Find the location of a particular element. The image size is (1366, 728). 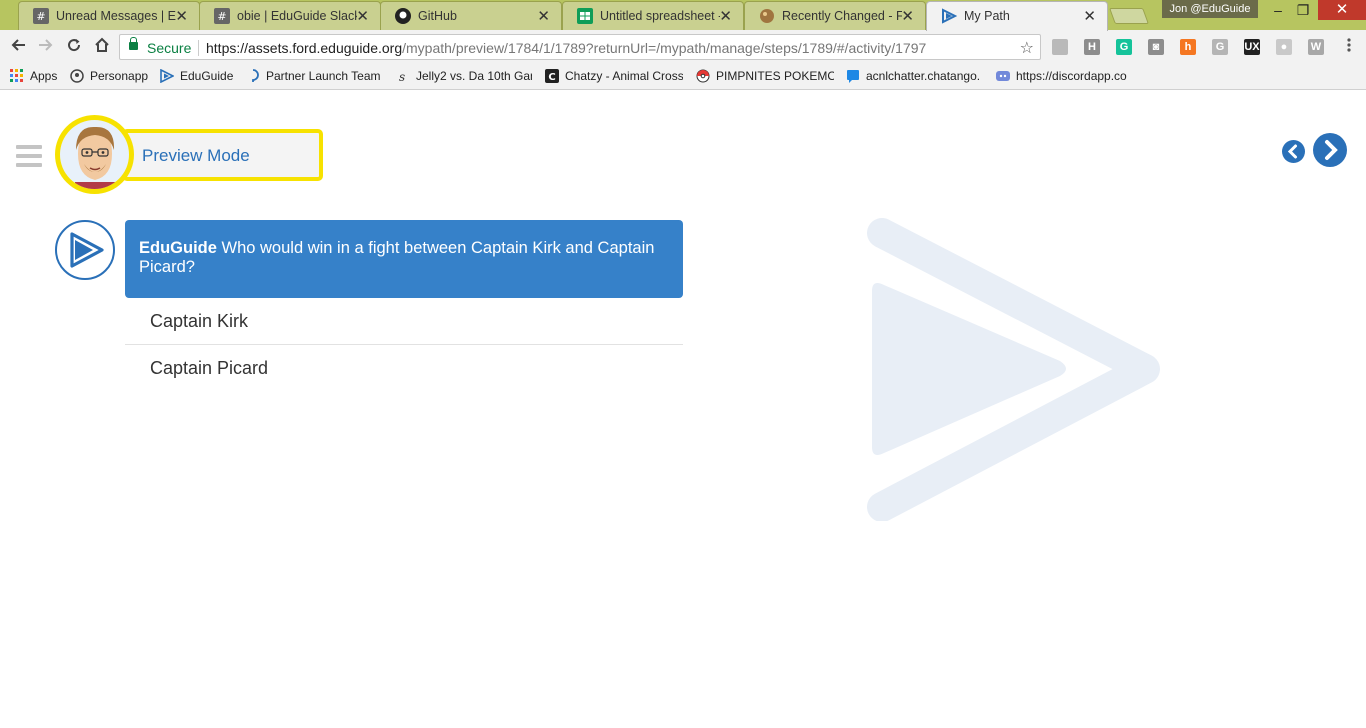

maximize-icon: ❐ is located at coordinates (1303, 10).